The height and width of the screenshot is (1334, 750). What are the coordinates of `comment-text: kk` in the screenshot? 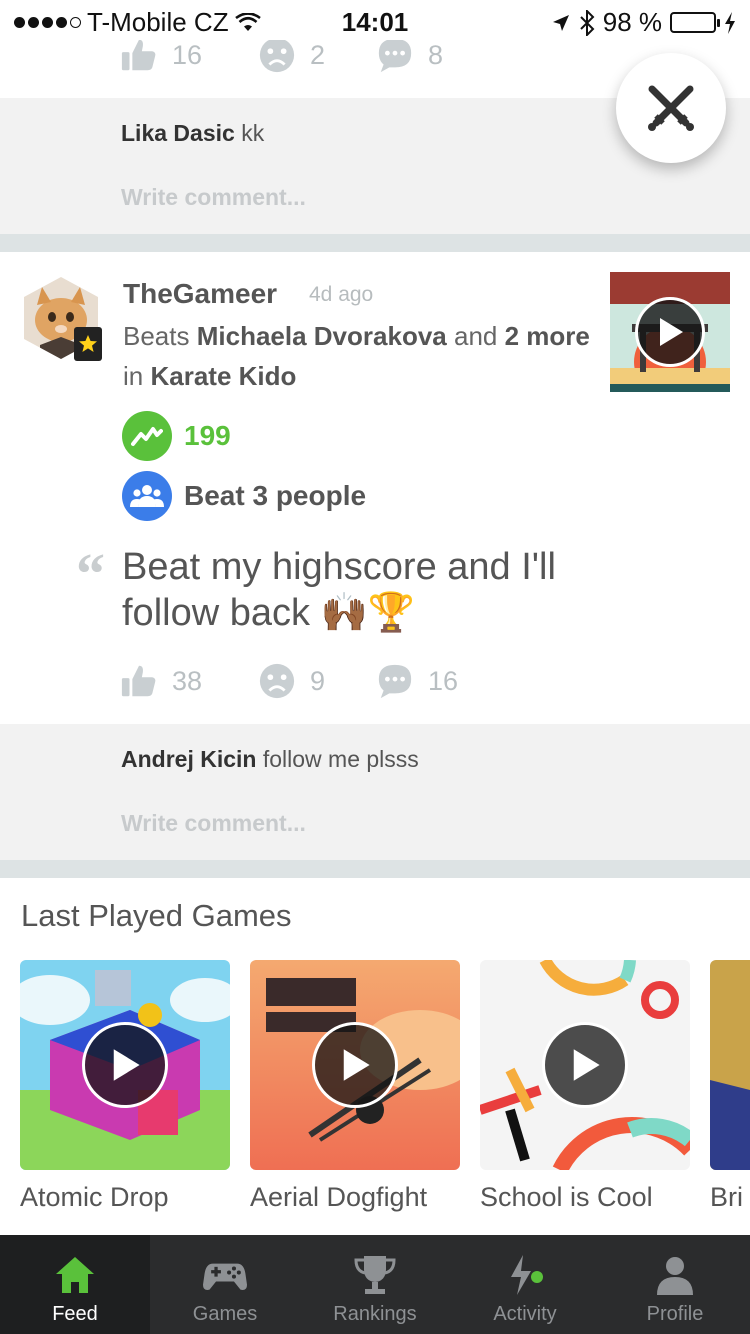 It's located at (253, 133).